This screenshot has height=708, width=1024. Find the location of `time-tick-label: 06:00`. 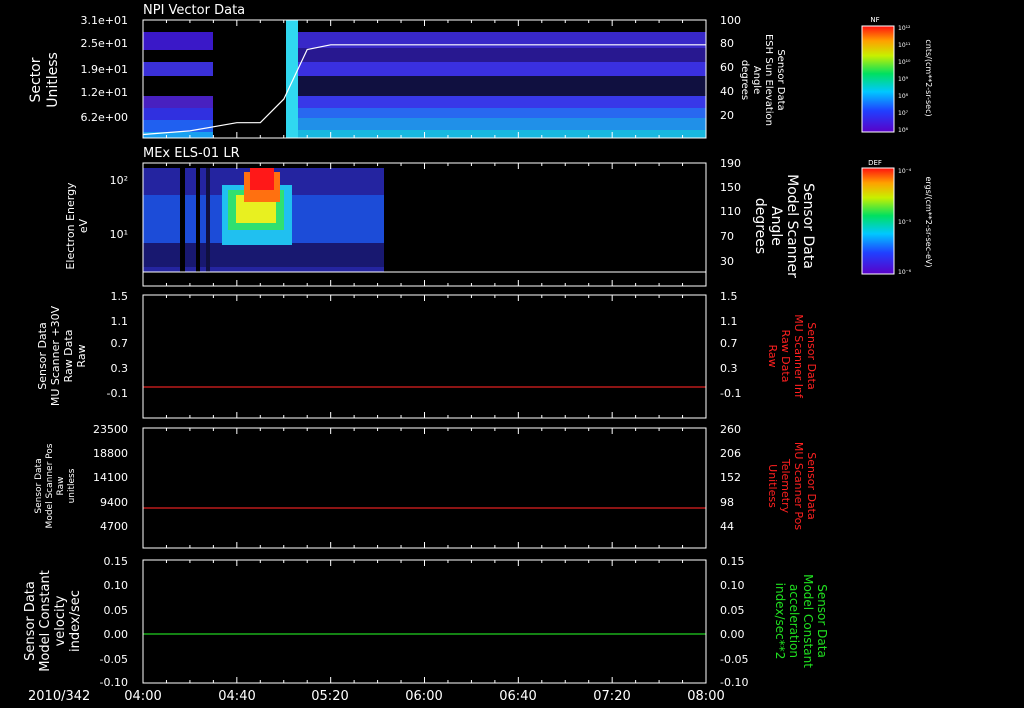

time-tick-label: 06:00 is located at coordinates (423, 696).